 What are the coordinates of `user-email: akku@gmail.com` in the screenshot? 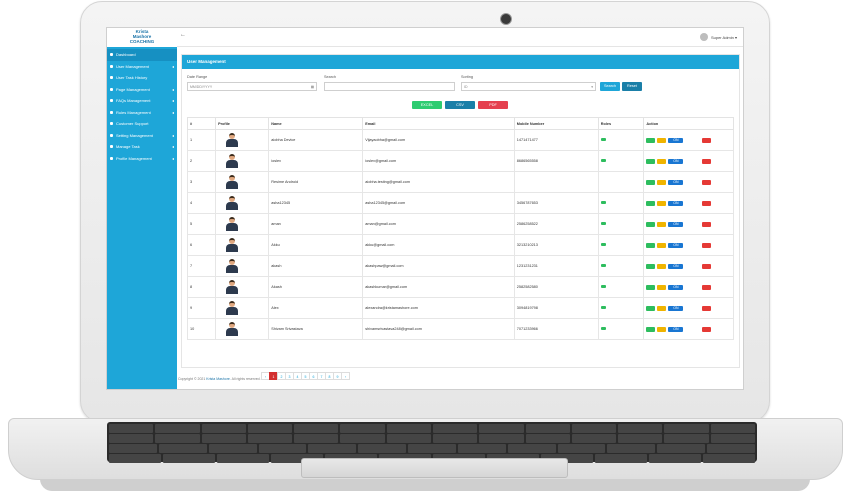 It's located at (438, 245).